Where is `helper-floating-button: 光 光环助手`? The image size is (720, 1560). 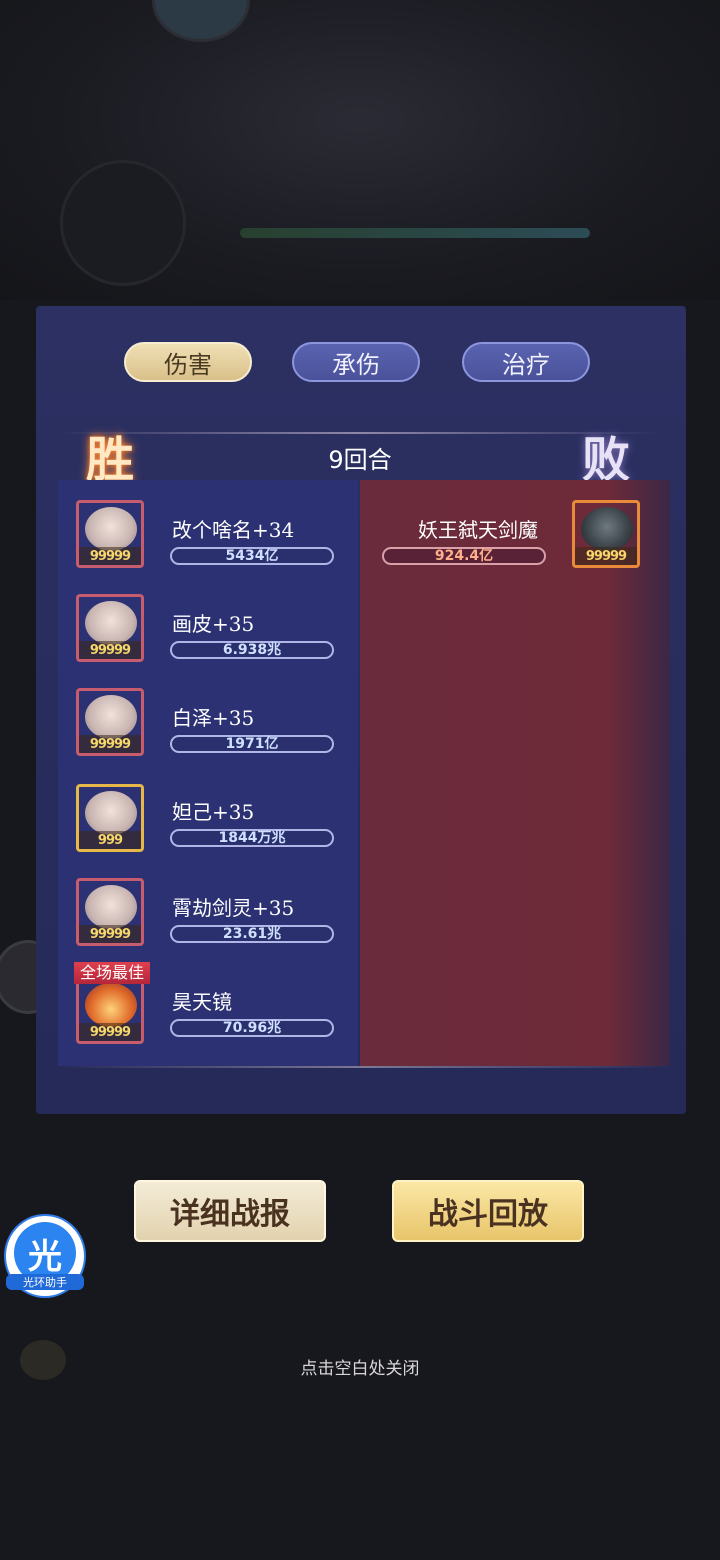
helper-floating-button: 光 光环助手 is located at coordinates (45, 1256).